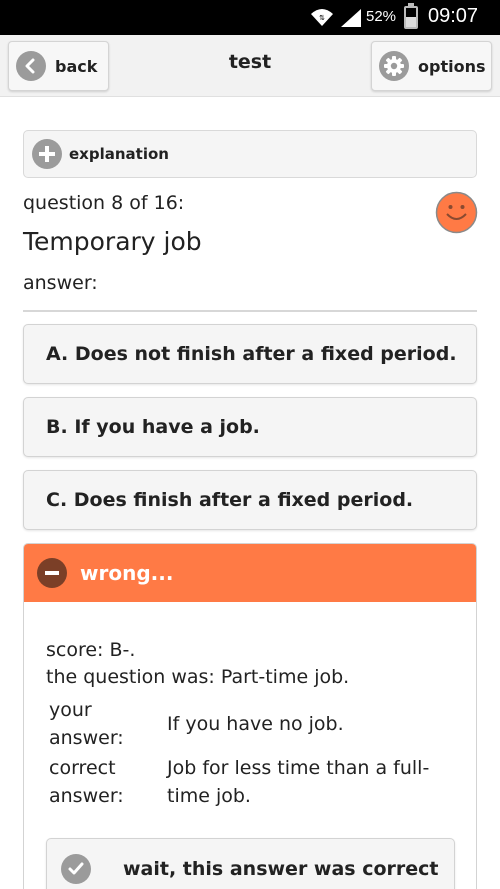 Image resolution: width=500 pixels, height=889 pixels. What do you see at coordinates (452, 66) in the screenshot?
I see `options-label: options` at bounding box center [452, 66].